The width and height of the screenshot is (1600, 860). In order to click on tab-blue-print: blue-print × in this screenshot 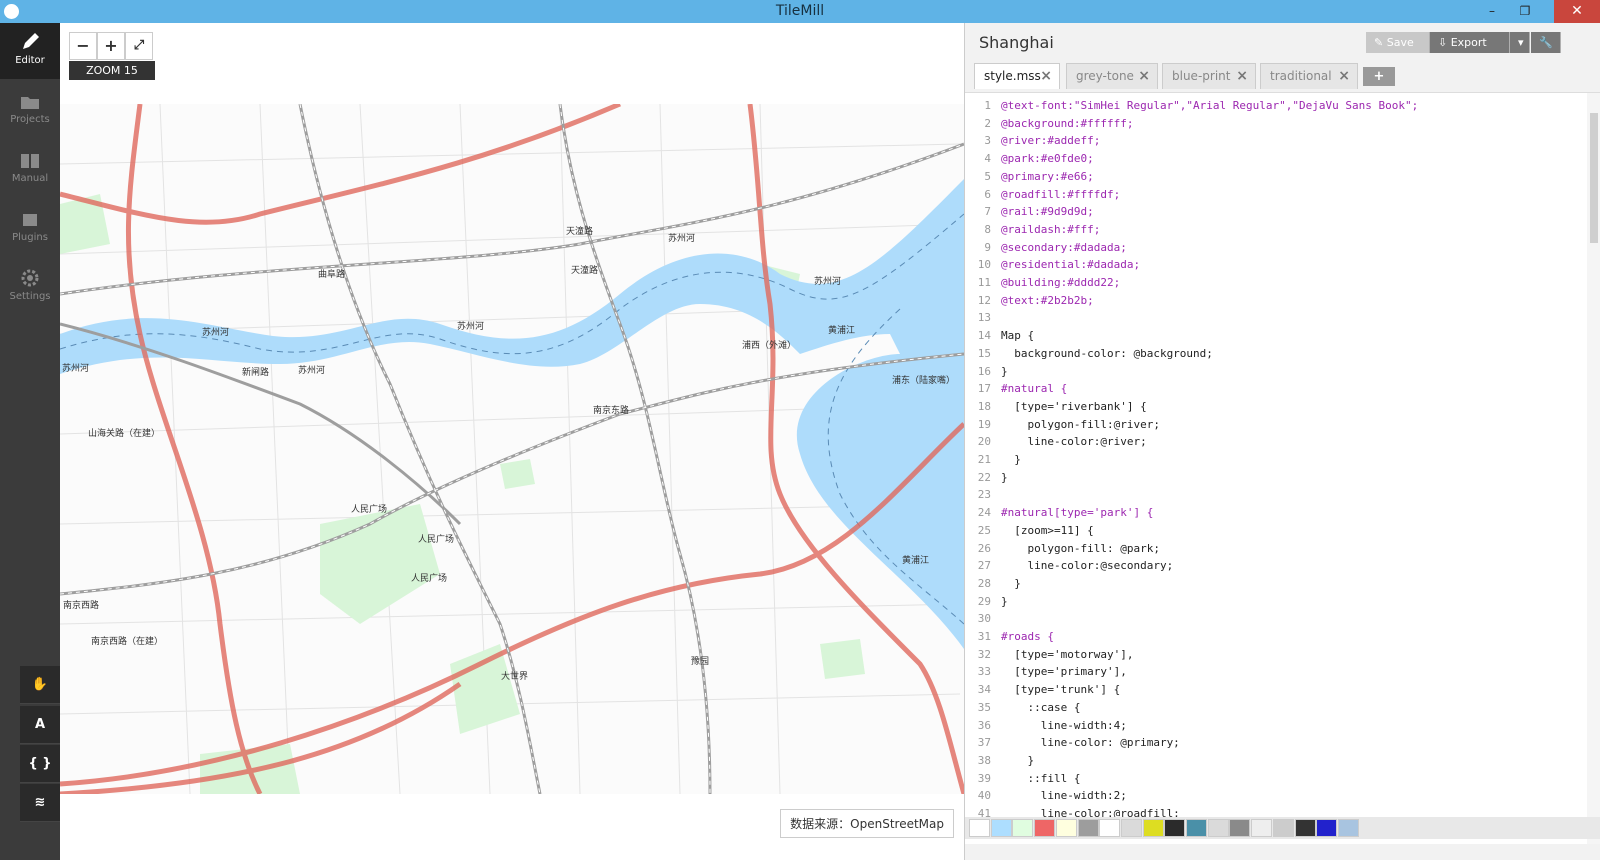, I will do `click(1209, 76)`.